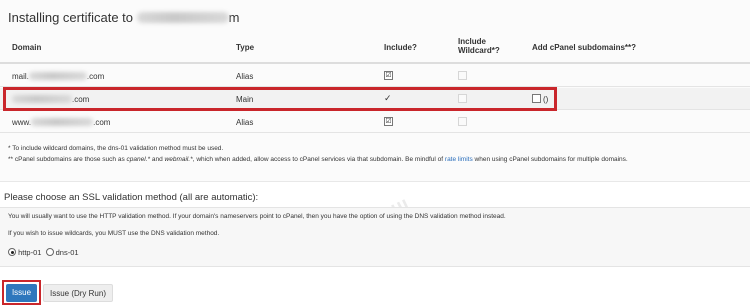  Describe the element at coordinates (71, 17) in the screenshot. I see `title-text: Installing certificate to` at that location.